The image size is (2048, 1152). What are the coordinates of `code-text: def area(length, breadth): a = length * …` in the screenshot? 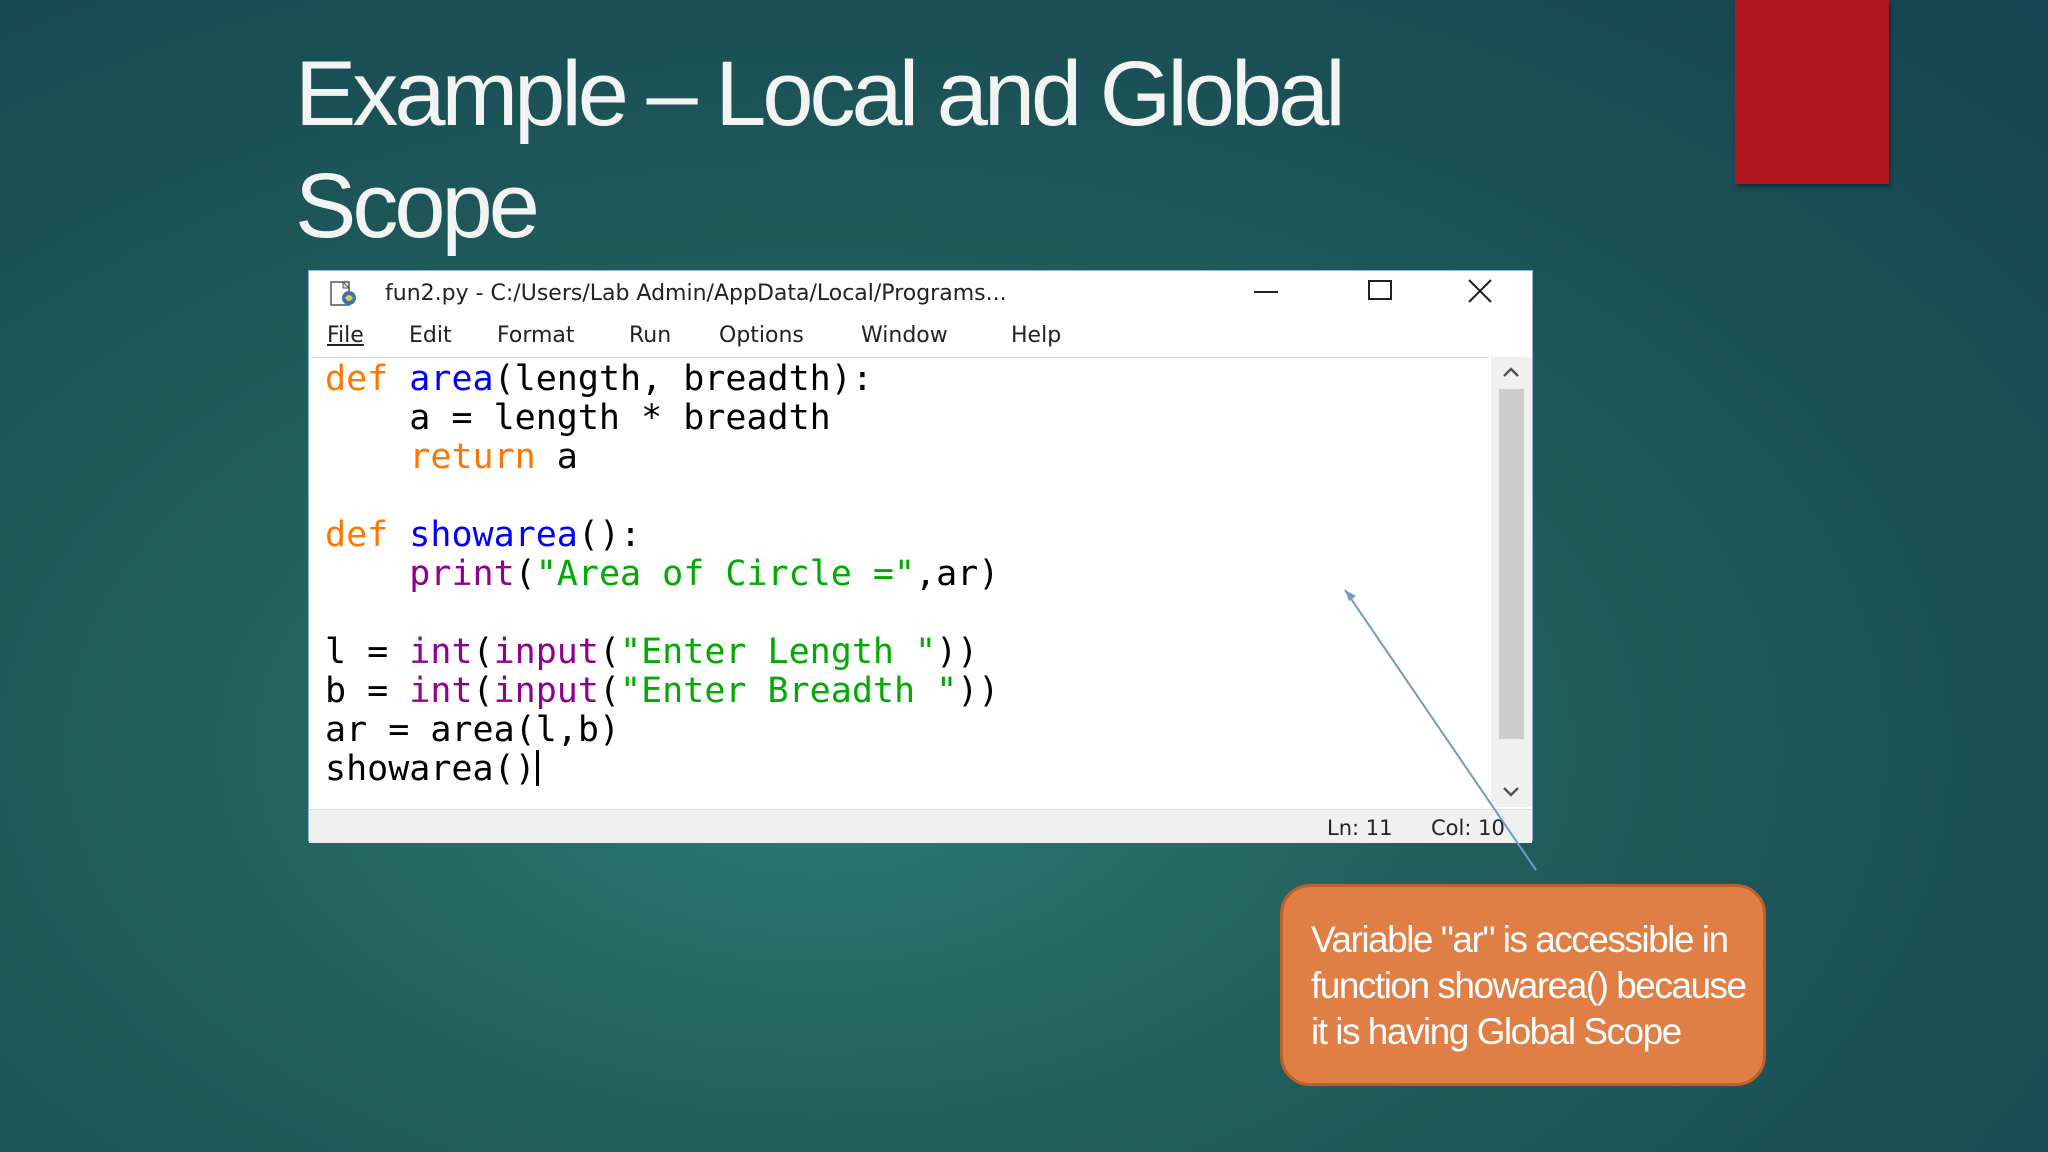 It's located at (662, 574).